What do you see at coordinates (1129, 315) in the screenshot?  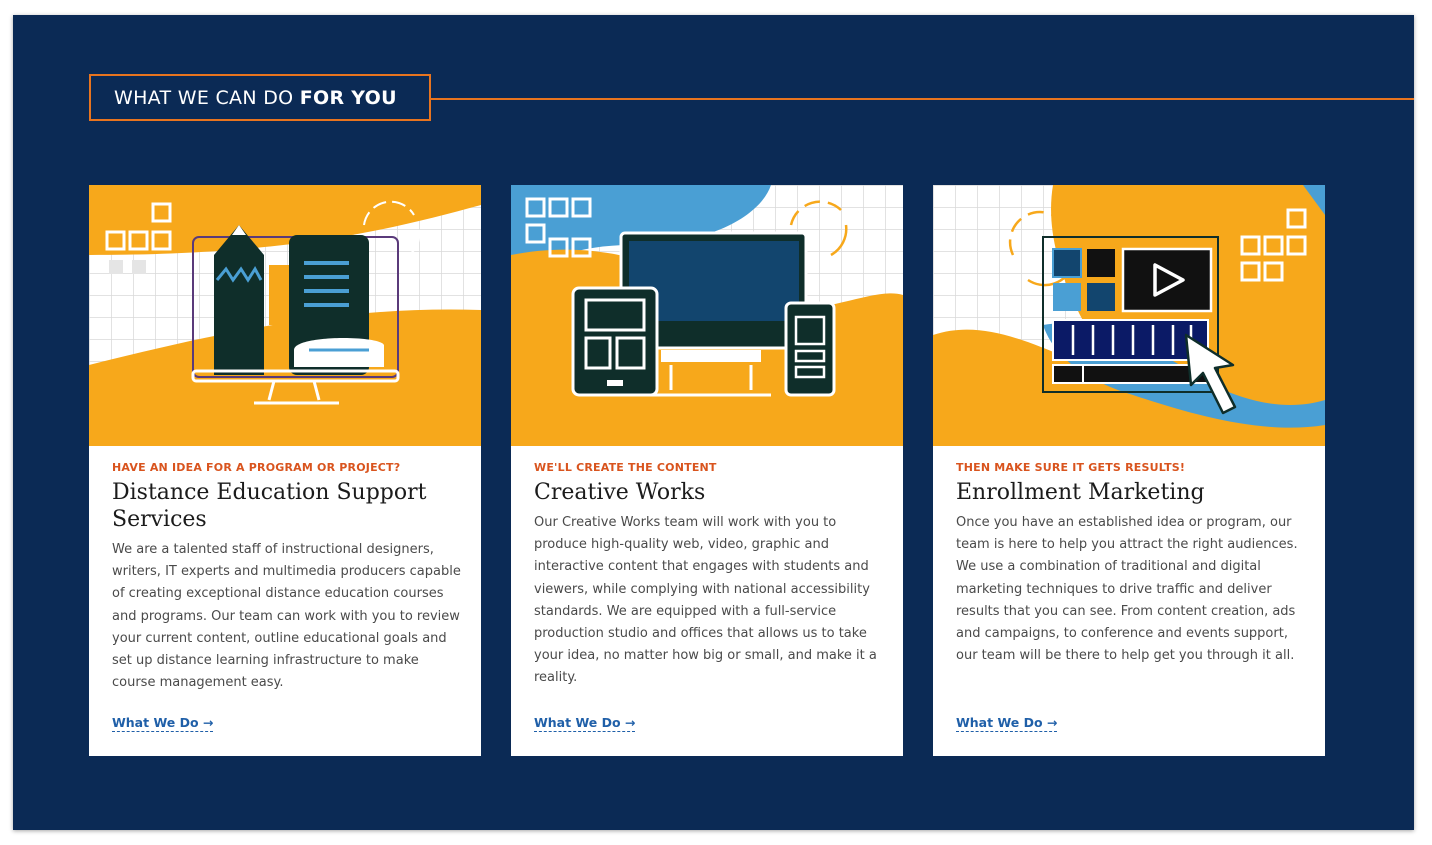 I see `video-player-cursor-illustration` at bounding box center [1129, 315].